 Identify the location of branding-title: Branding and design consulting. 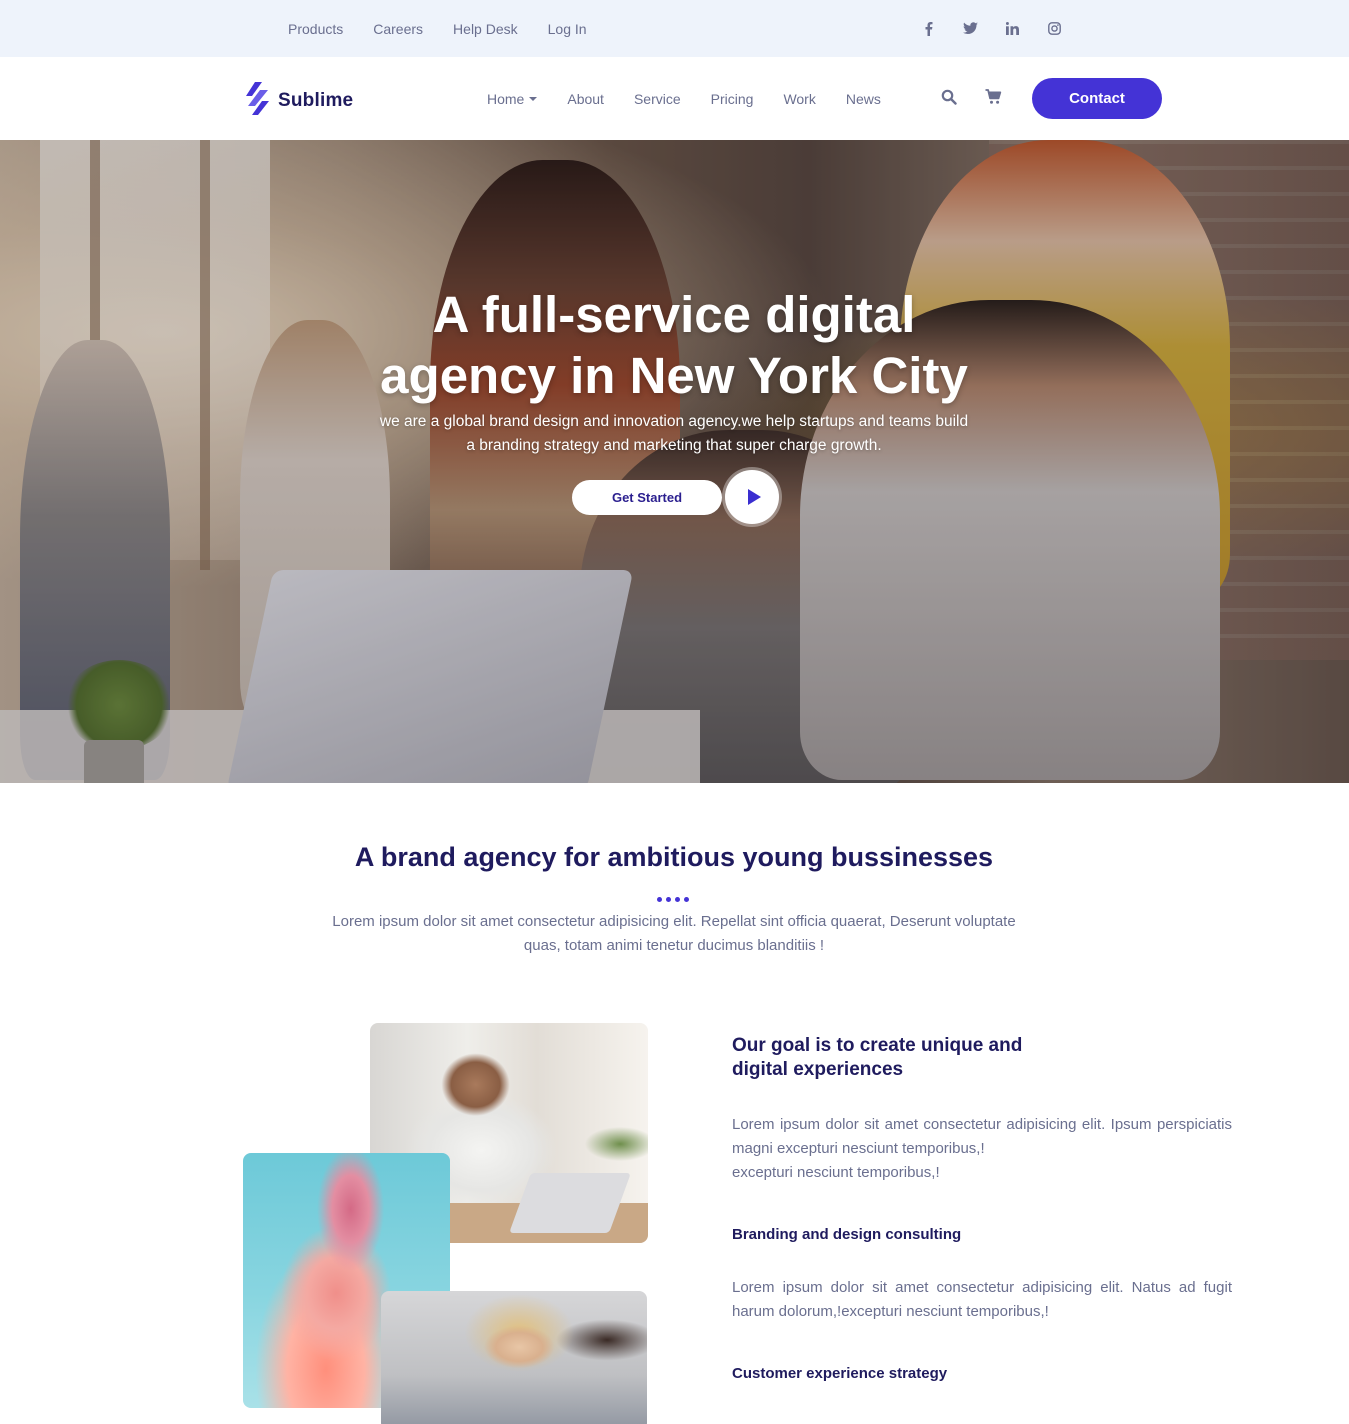
(847, 1234).